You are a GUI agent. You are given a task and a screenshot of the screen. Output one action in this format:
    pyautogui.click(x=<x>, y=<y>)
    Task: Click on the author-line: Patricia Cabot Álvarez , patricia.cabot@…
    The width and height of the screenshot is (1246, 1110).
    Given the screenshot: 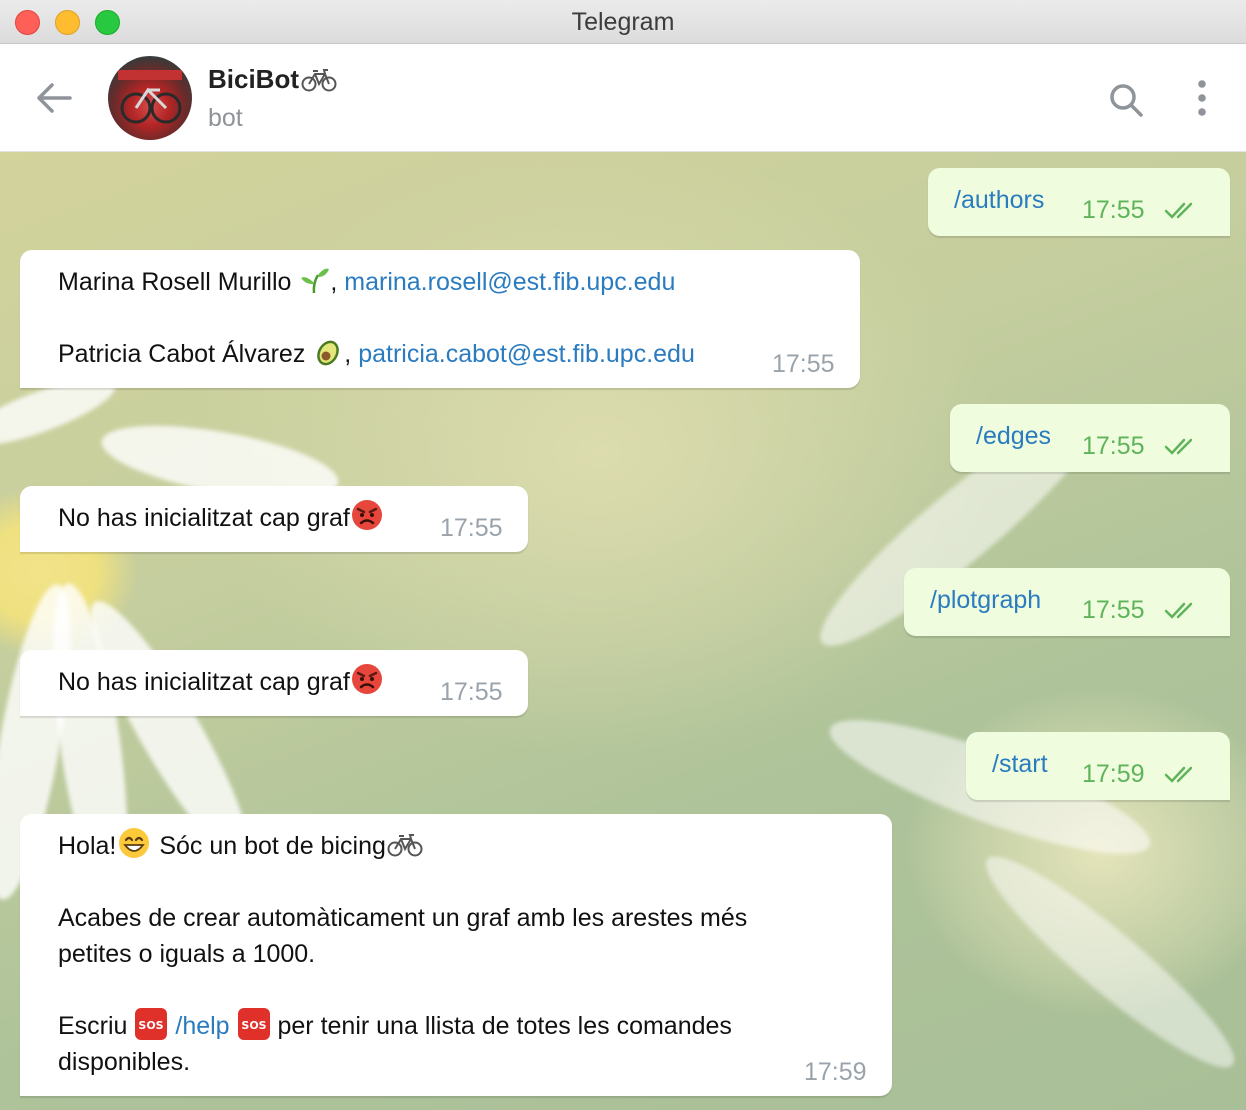 What is the action you would take?
    pyautogui.click(x=376, y=354)
    